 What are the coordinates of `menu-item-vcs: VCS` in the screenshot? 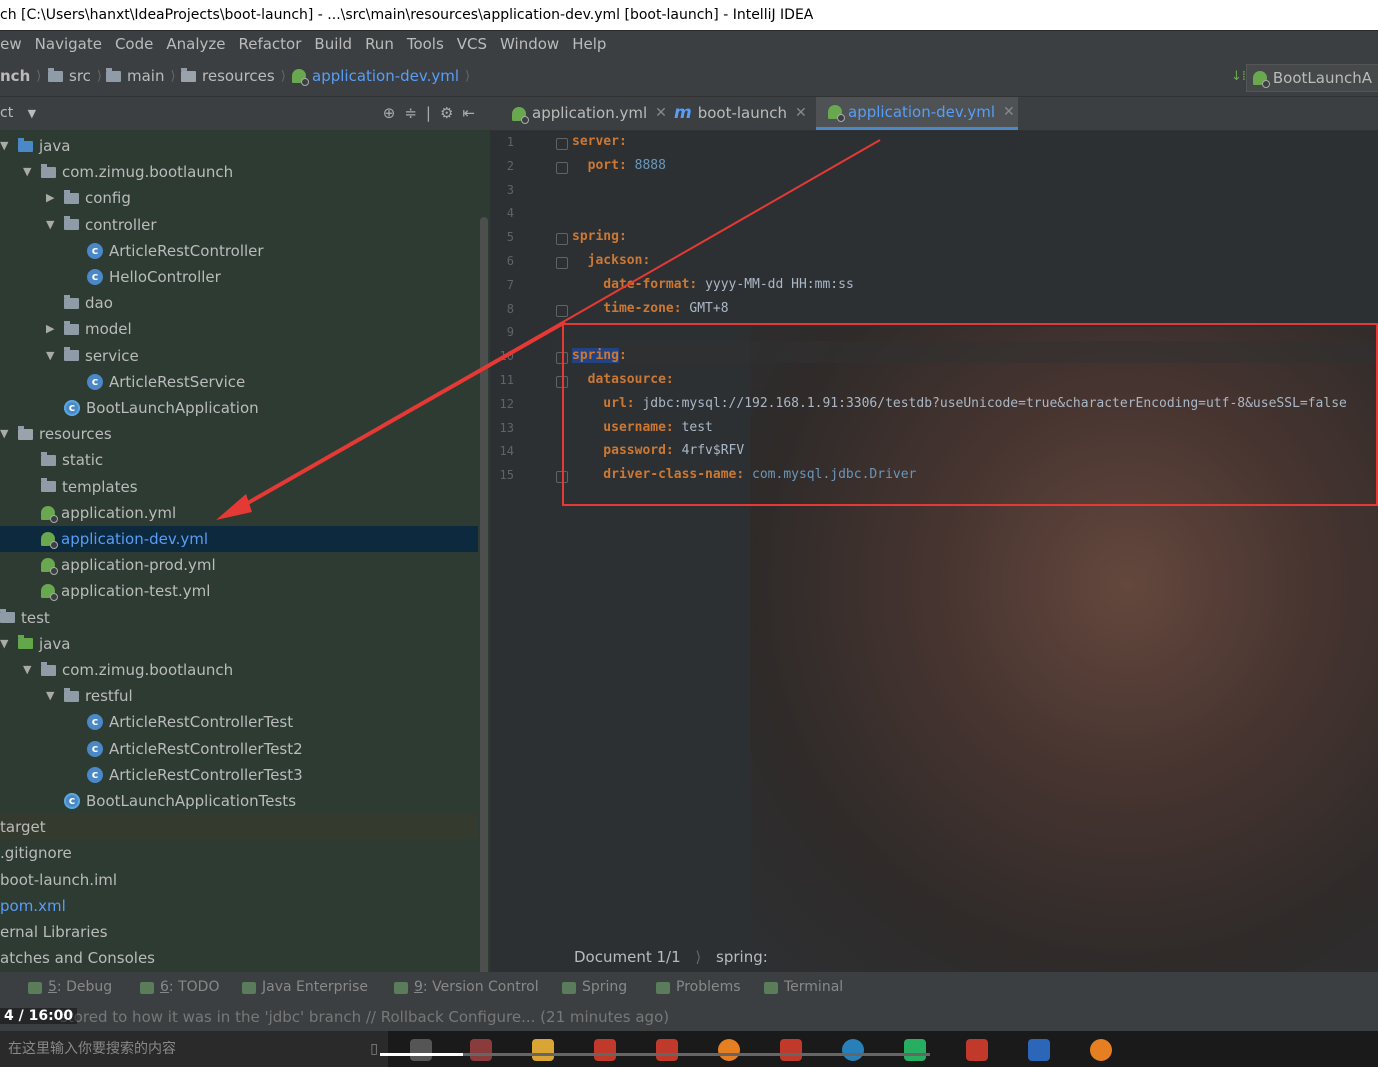 It's located at (472, 44).